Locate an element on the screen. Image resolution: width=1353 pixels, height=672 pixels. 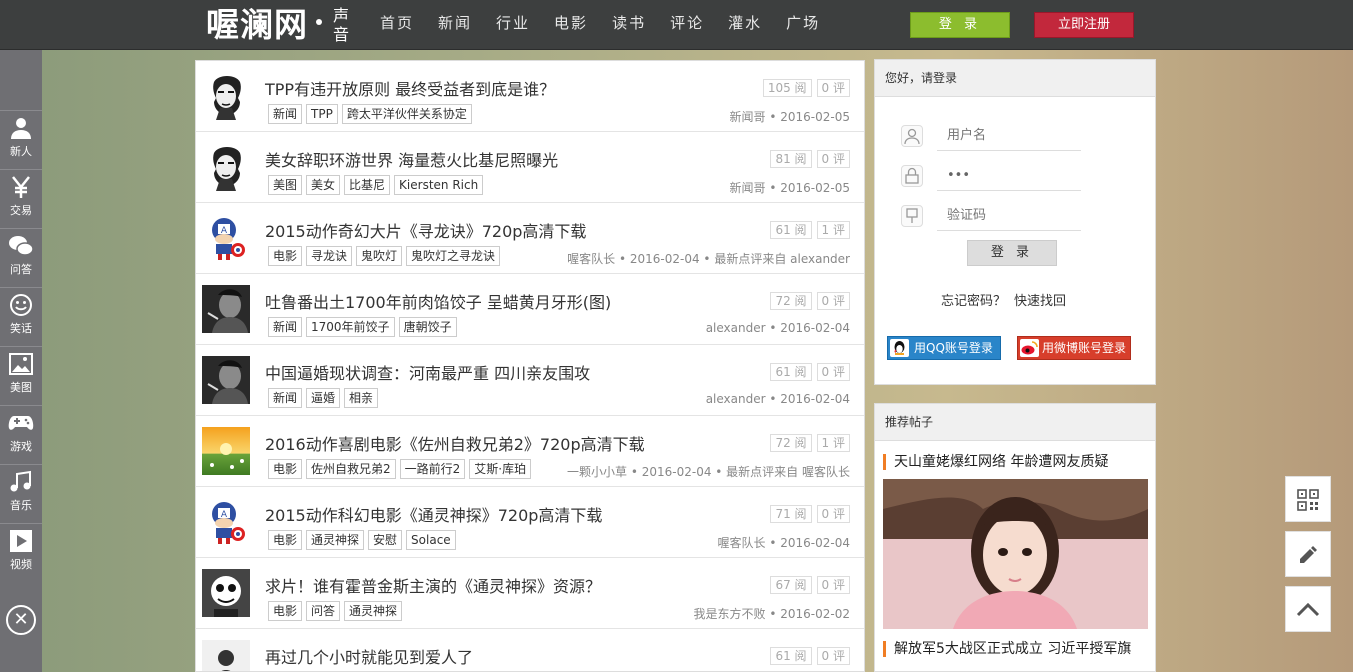
sidebar-item-video: 视频 is located at coordinates (21, 552).